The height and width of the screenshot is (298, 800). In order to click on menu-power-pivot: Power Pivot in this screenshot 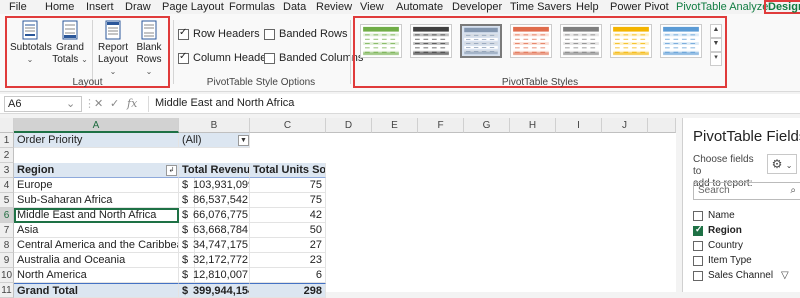, I will do `click(639, 7)`.